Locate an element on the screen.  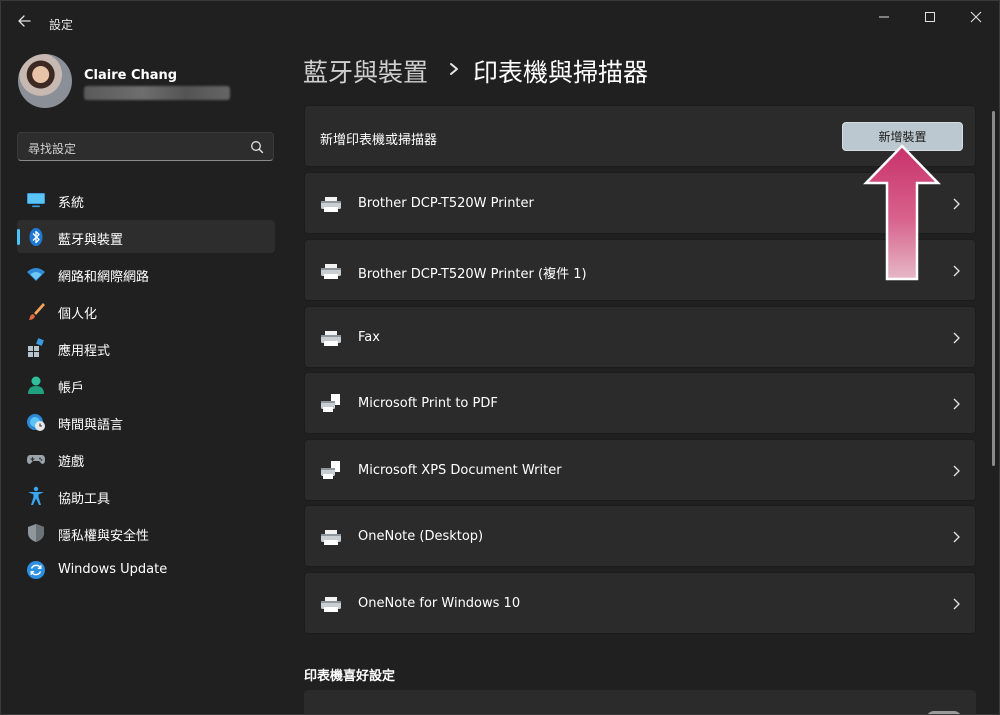
printer-name: OneNote (Desktop) is located at coordinates (421, 536).